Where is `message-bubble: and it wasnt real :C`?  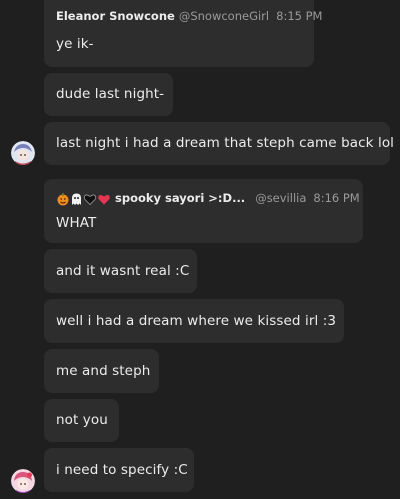
message-bubble: and it wasnt real :C is located at coordinates (120, 271).